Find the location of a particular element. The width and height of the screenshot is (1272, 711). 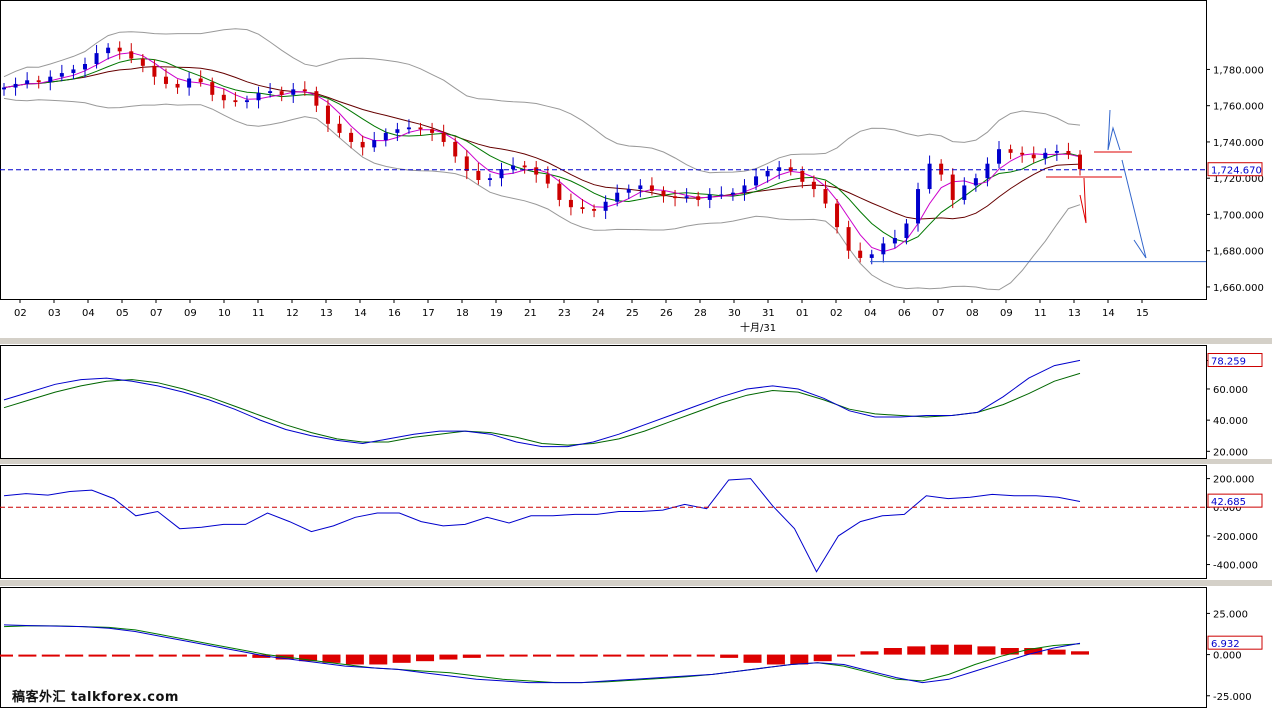

x-tick-label: 24 is located at coordinates (598, 313).